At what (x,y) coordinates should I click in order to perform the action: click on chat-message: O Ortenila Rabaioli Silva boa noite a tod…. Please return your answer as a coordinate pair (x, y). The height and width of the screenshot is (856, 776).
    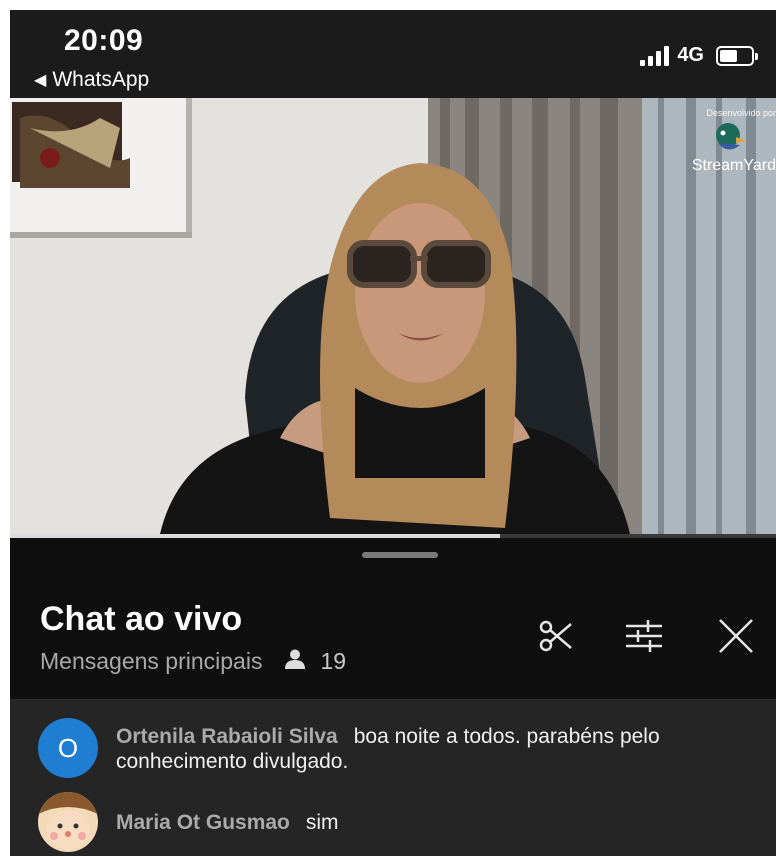
    Looking at the image, I should click on (397, 748).